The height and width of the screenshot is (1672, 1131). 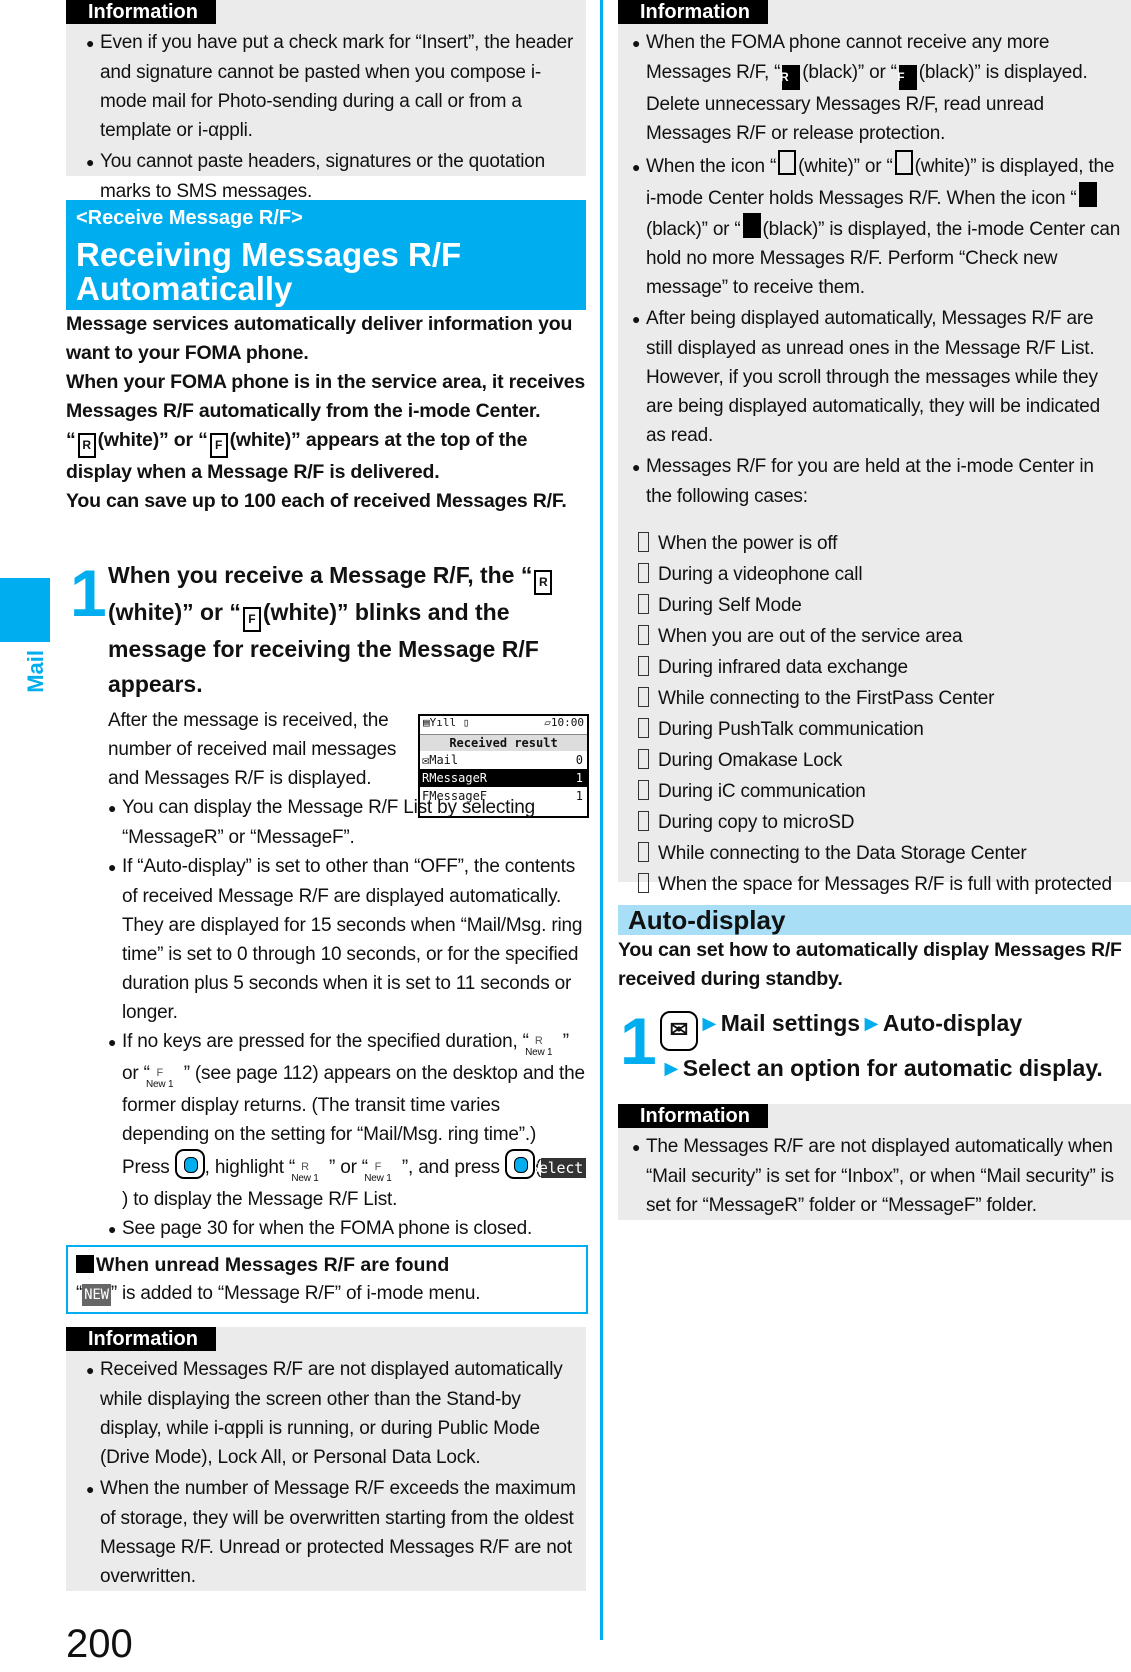 What do you see at coordinates (879, 760) in the screenshot?
I see `case-item: During Omakase Lock` at bounding box center [879, 760].